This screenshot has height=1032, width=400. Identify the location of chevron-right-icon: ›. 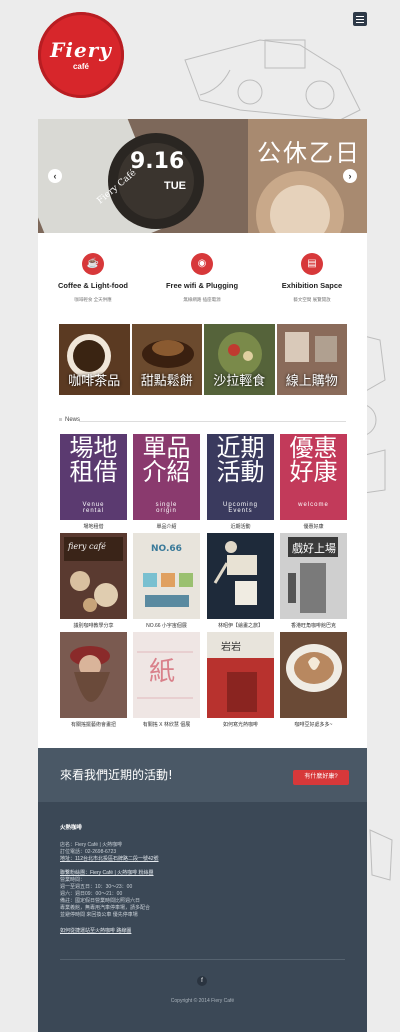
(350, 176).